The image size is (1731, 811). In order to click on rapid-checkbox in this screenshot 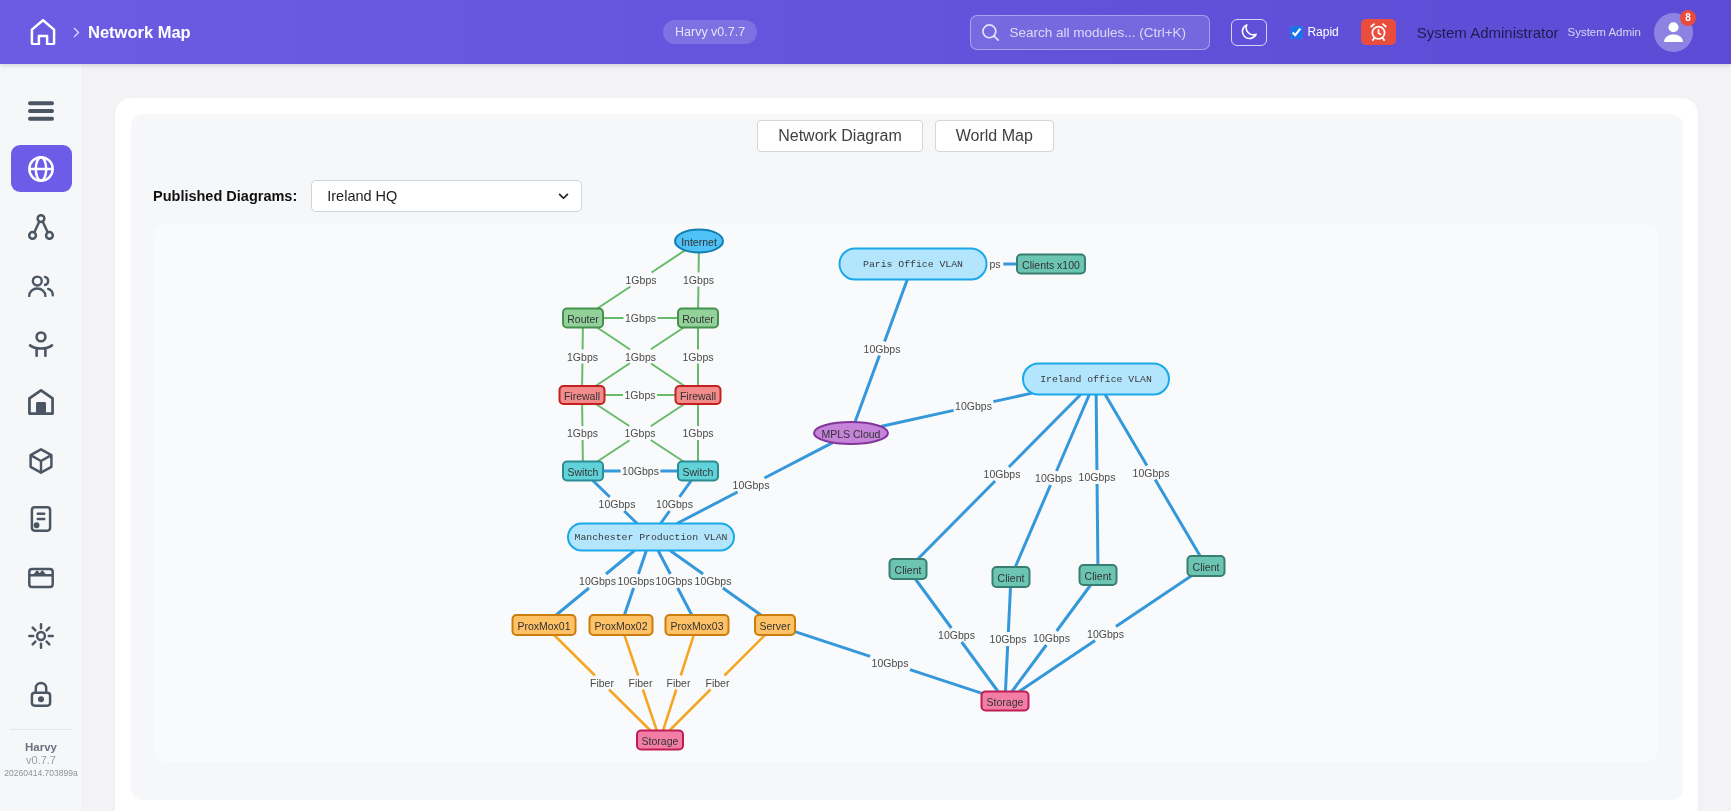, I will do `click(1297, 32)`.